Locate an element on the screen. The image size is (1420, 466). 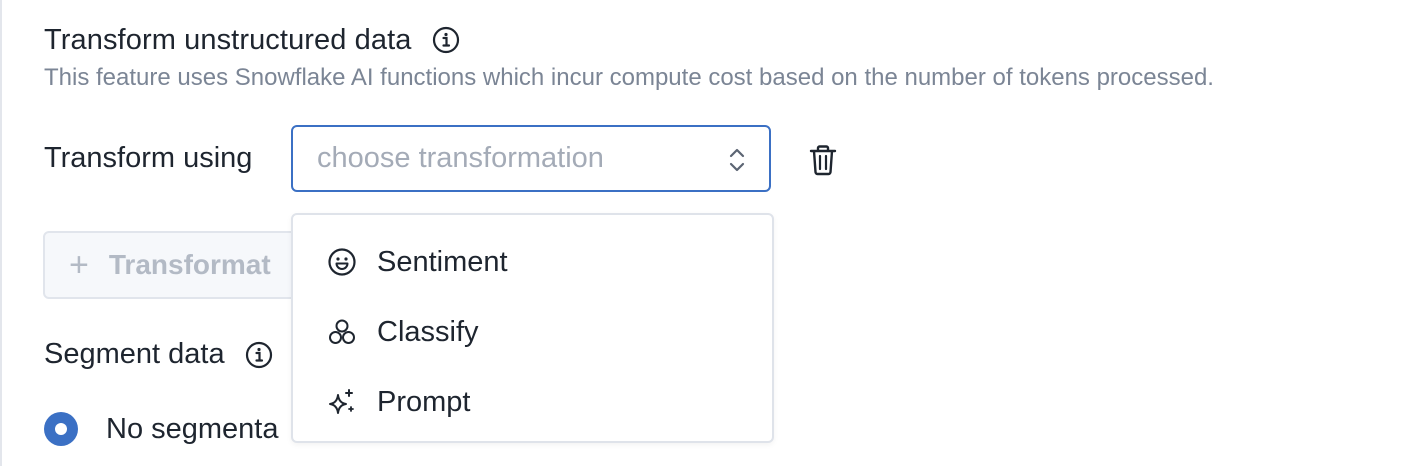
radio-selected is located at coordinates (61, 429).